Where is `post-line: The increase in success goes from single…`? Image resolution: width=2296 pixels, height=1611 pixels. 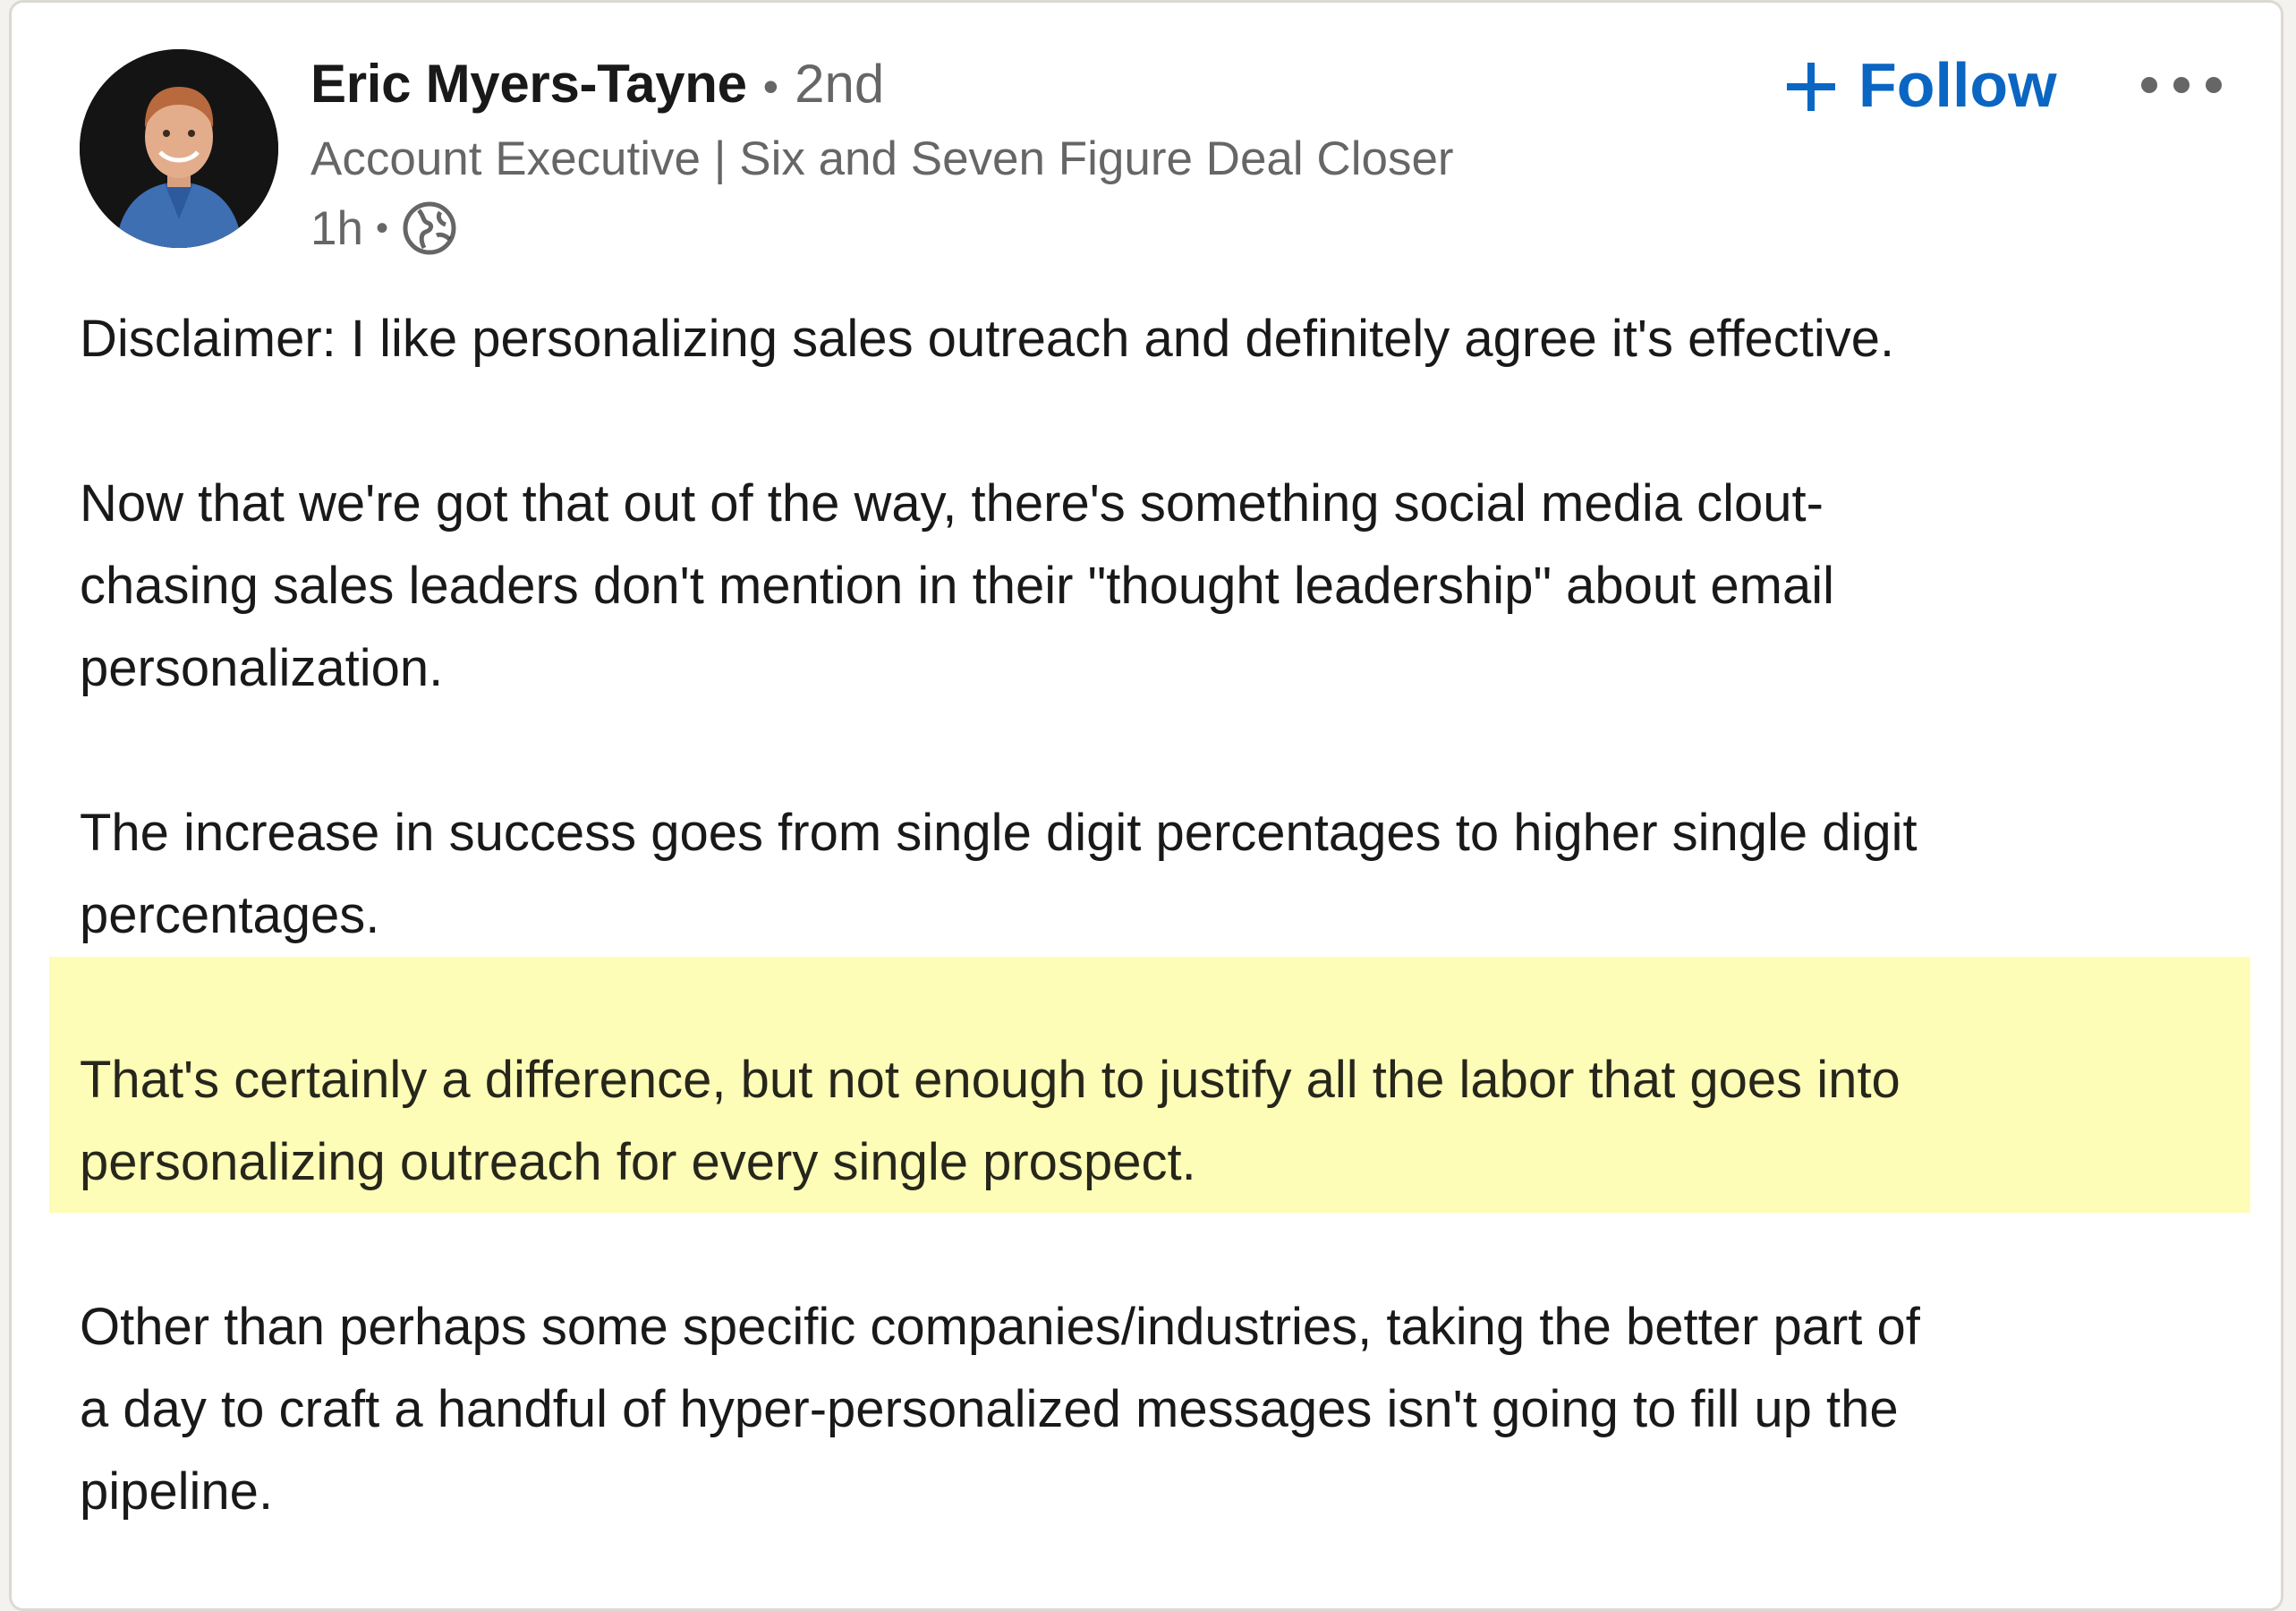
post-line: The increase in success goes from single… is located at coordinates (999, 833).